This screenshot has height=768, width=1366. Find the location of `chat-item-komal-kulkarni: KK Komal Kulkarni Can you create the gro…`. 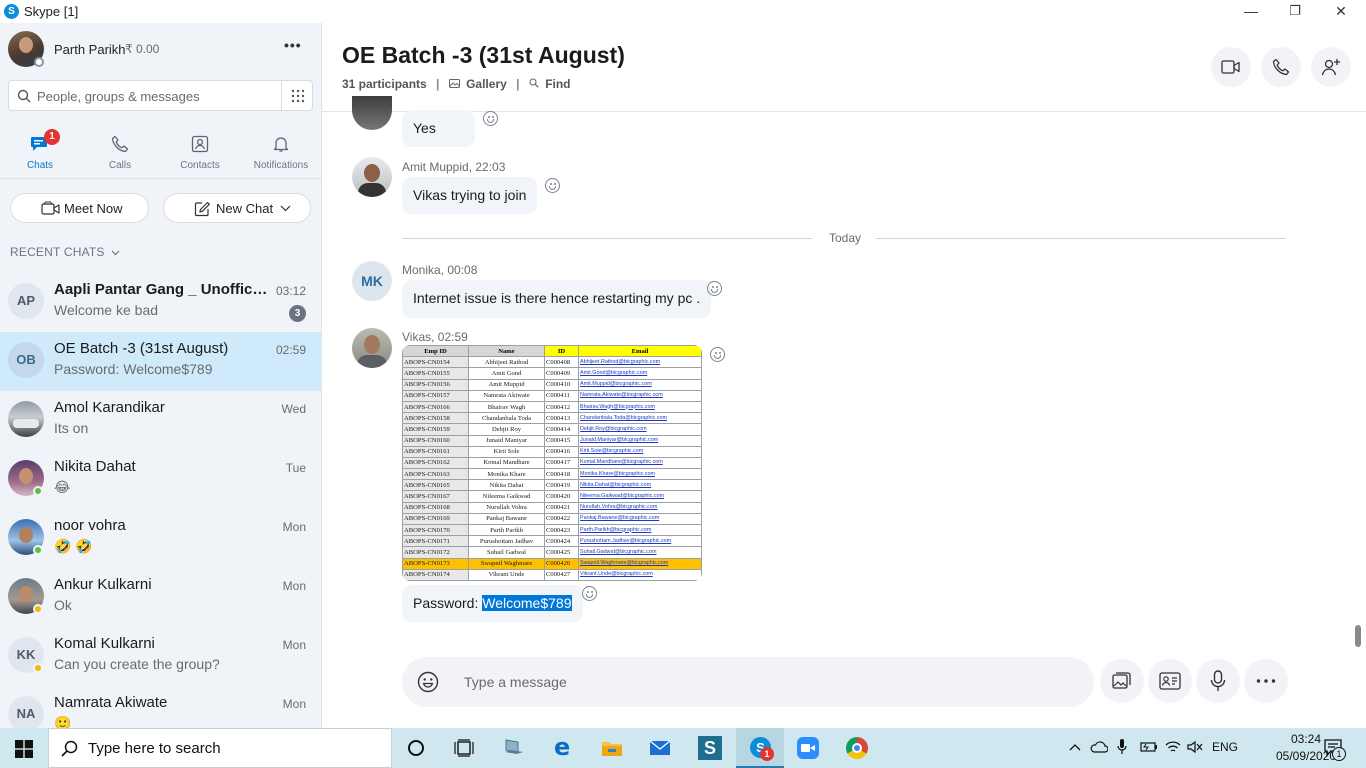

chat-item-komal-kulkarni: KK Komal Kulkarni Can you create the gro… is located at coordinates (160, 656).